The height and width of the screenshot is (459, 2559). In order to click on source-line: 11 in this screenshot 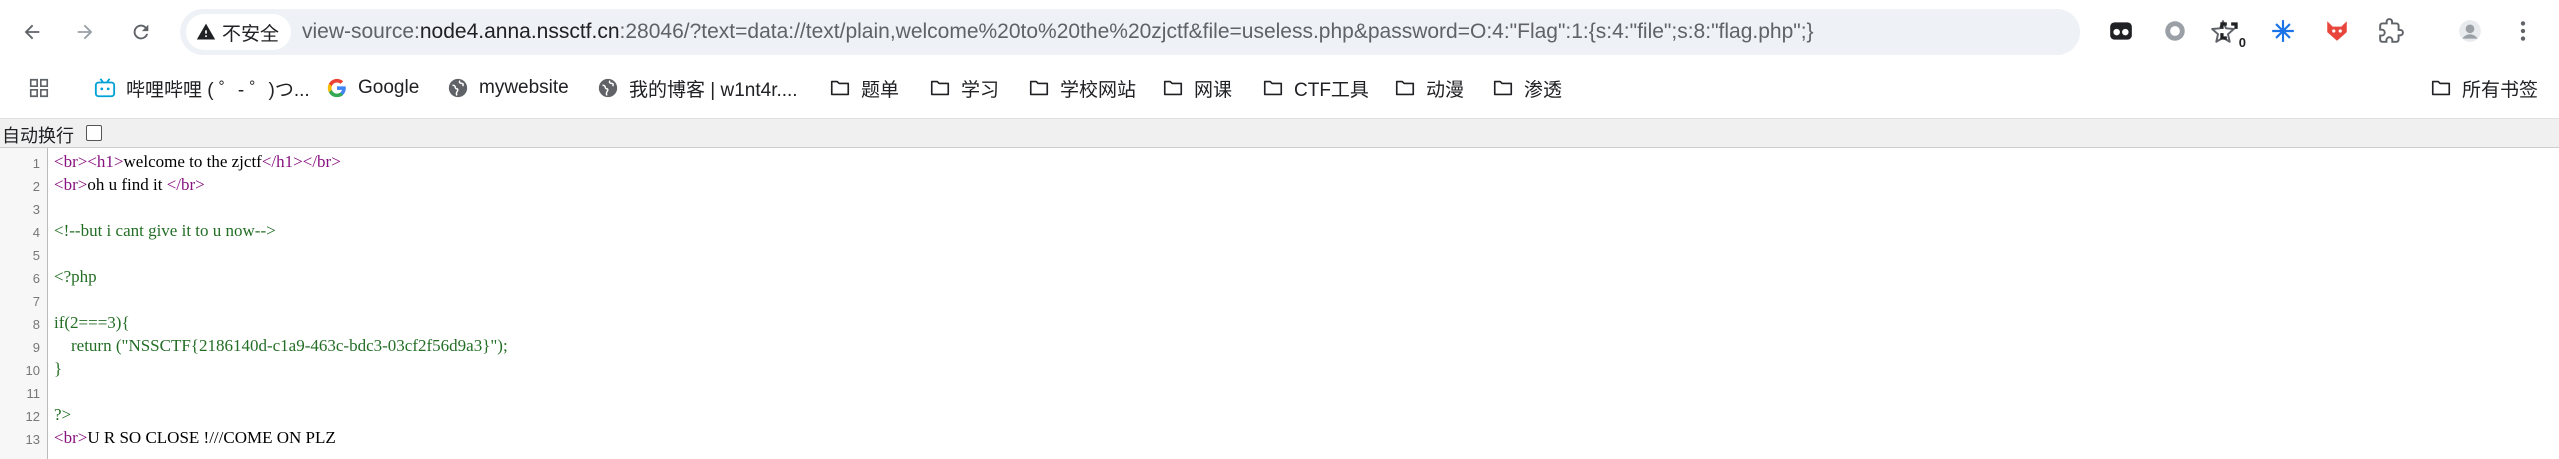, I will do `click(1279, 393)`.